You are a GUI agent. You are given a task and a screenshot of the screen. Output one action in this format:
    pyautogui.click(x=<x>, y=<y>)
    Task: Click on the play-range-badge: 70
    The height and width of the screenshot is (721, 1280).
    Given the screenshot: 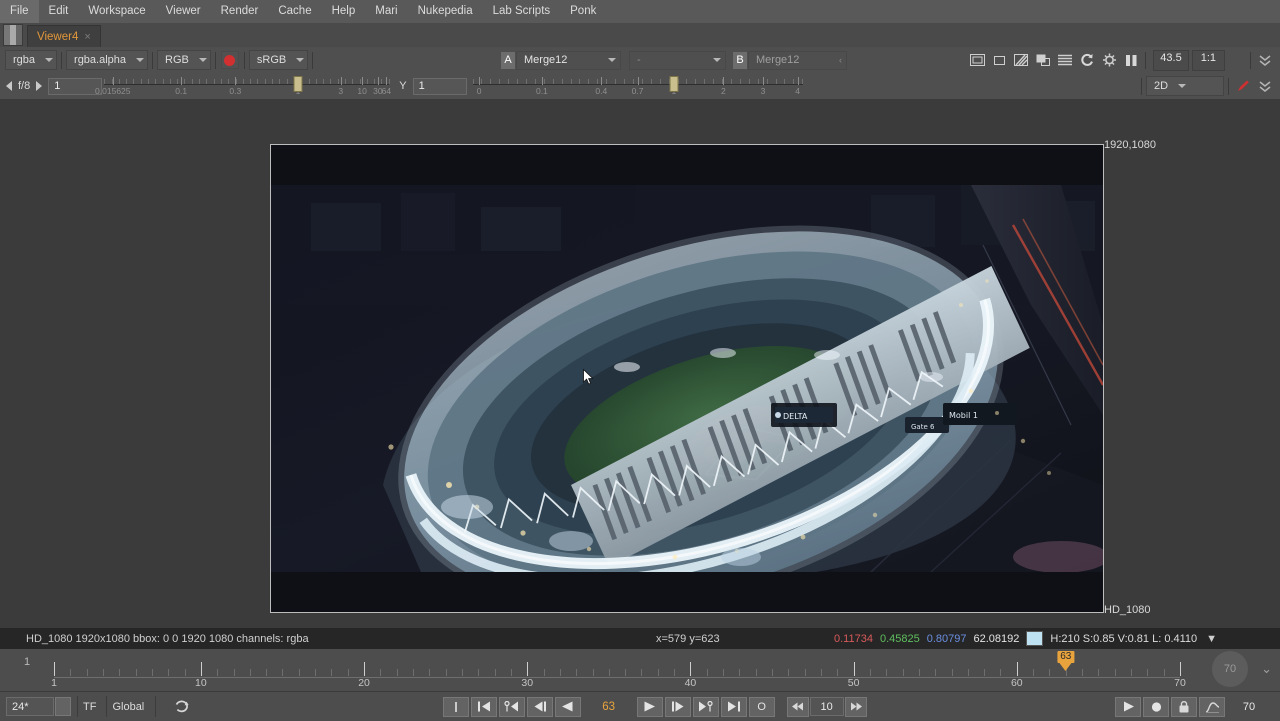 What is the action you would take?
    pyautogui.click(x=1230, y=669)
    